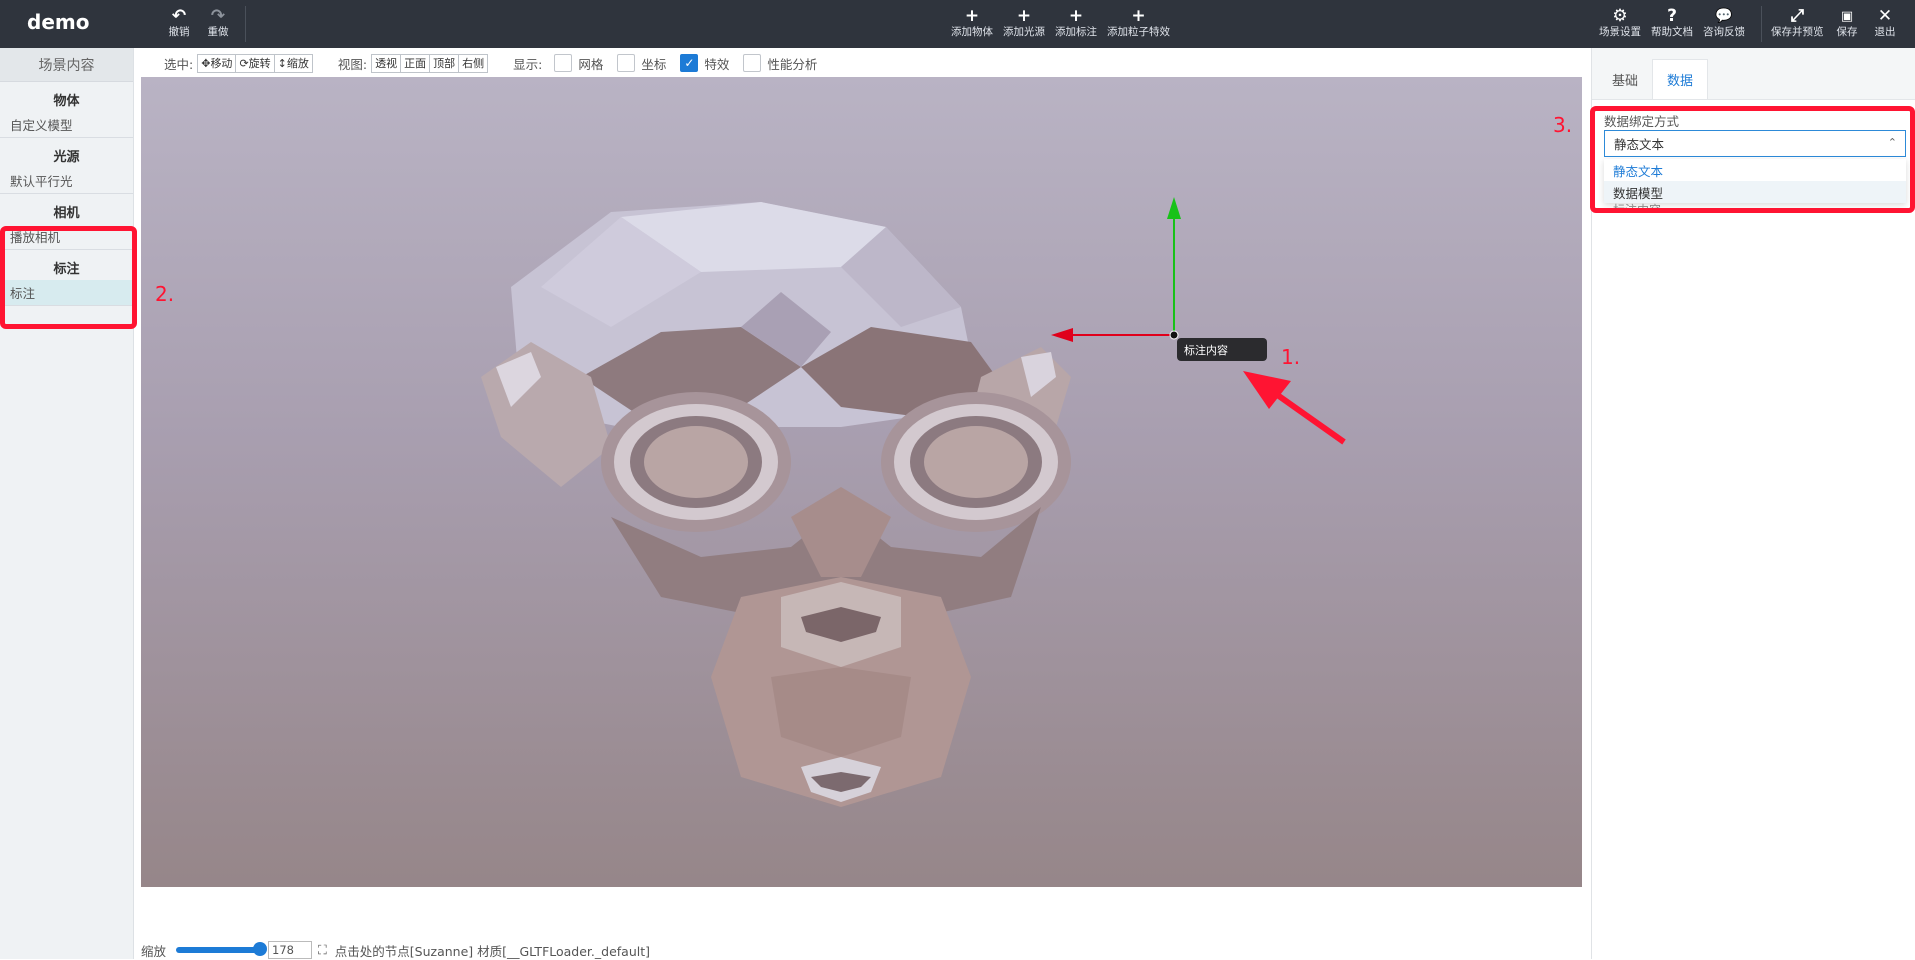  Describe the element at coordinates (66, 101) in the screenshot. I see `section-objects-title: 物体` at that location.